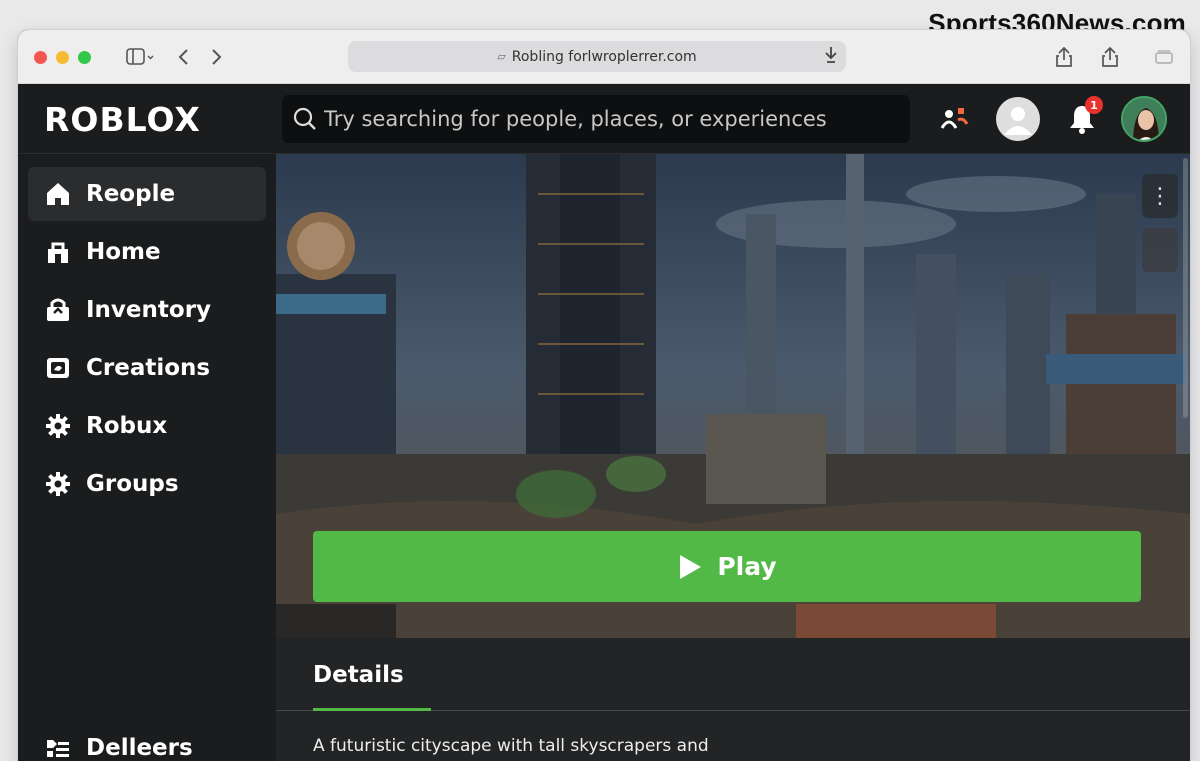 Image resolution: width=1200 pixels, height=761 pixels. Describe the element at coordinates (122, 119) in the screenshot. I see `roblox-logo: ROBLOX` at that location.